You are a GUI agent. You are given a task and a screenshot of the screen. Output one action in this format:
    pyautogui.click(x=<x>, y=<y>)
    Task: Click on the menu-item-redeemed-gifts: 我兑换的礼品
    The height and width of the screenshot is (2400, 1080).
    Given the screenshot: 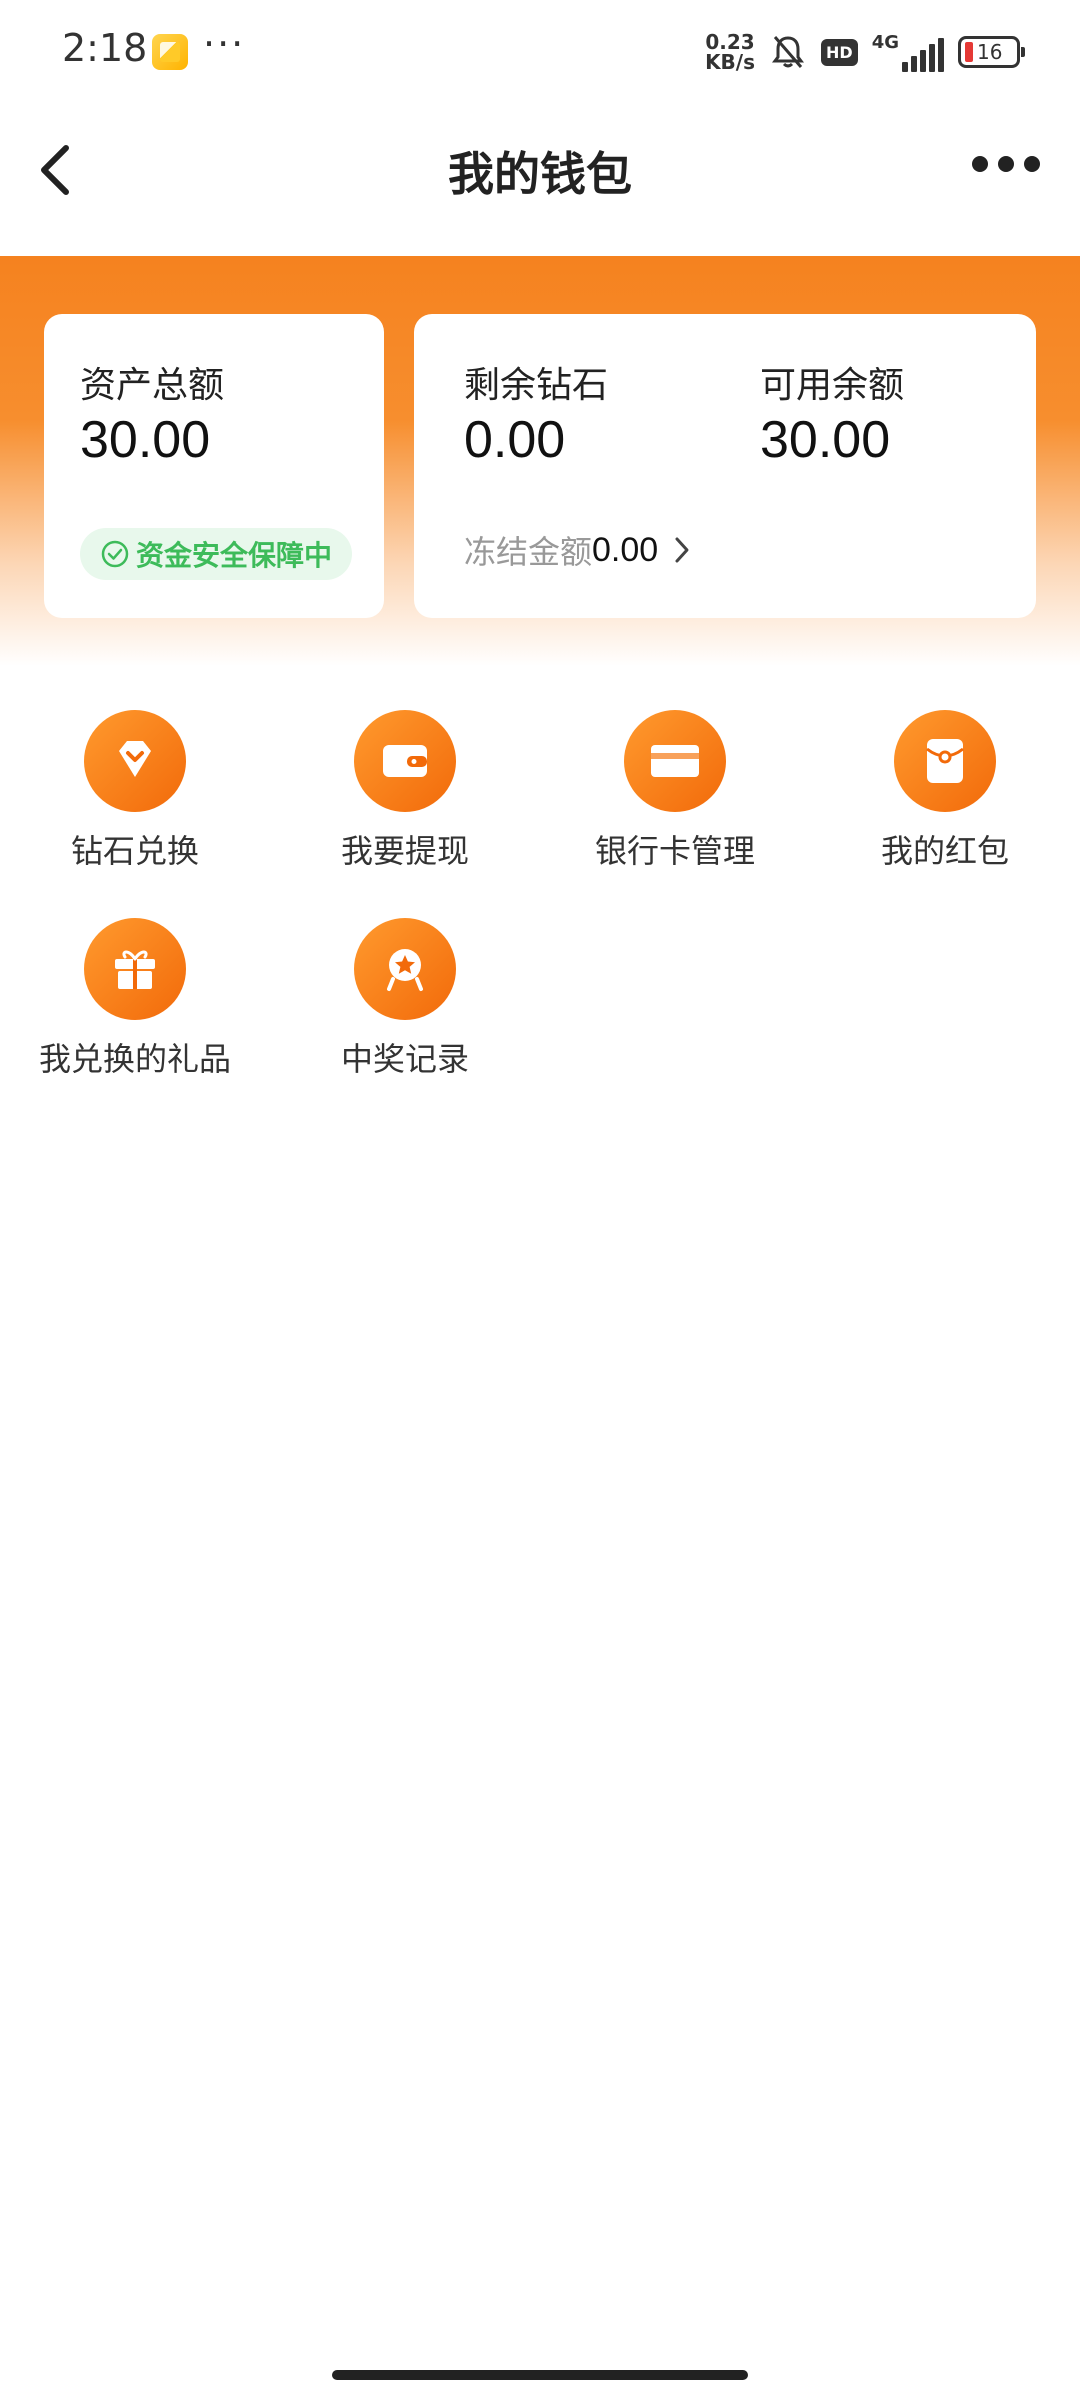 What is the action you would take?
    pyautogui.click(x=135, y=1008)
    